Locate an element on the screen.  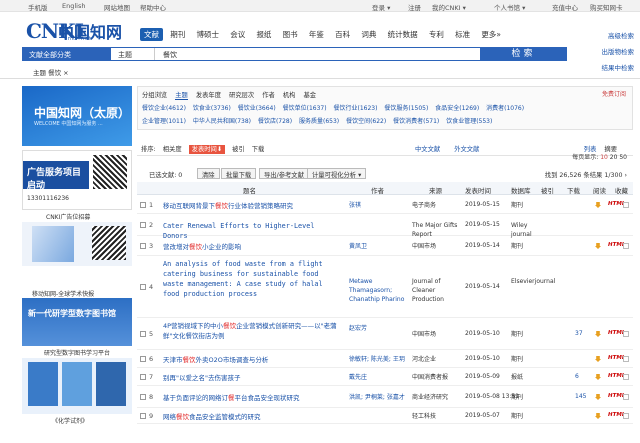
facet-item: 企业管理(1011) is located at coordinates (164, 121).